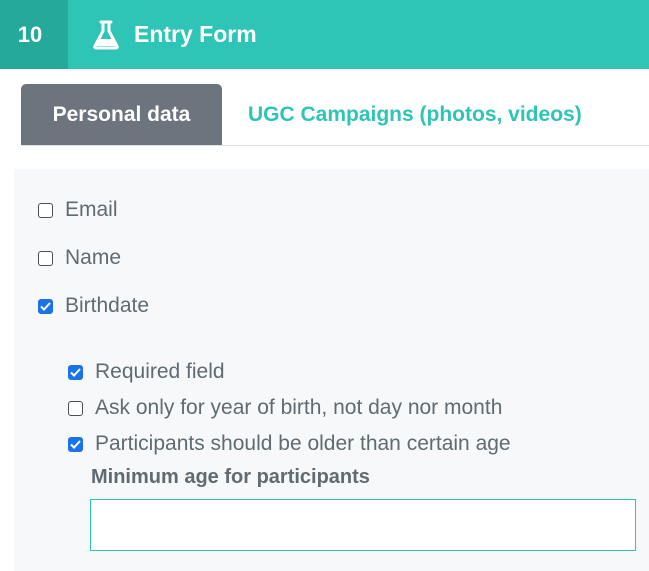  I want to click on required-field-checkbox, so click(75, 372).